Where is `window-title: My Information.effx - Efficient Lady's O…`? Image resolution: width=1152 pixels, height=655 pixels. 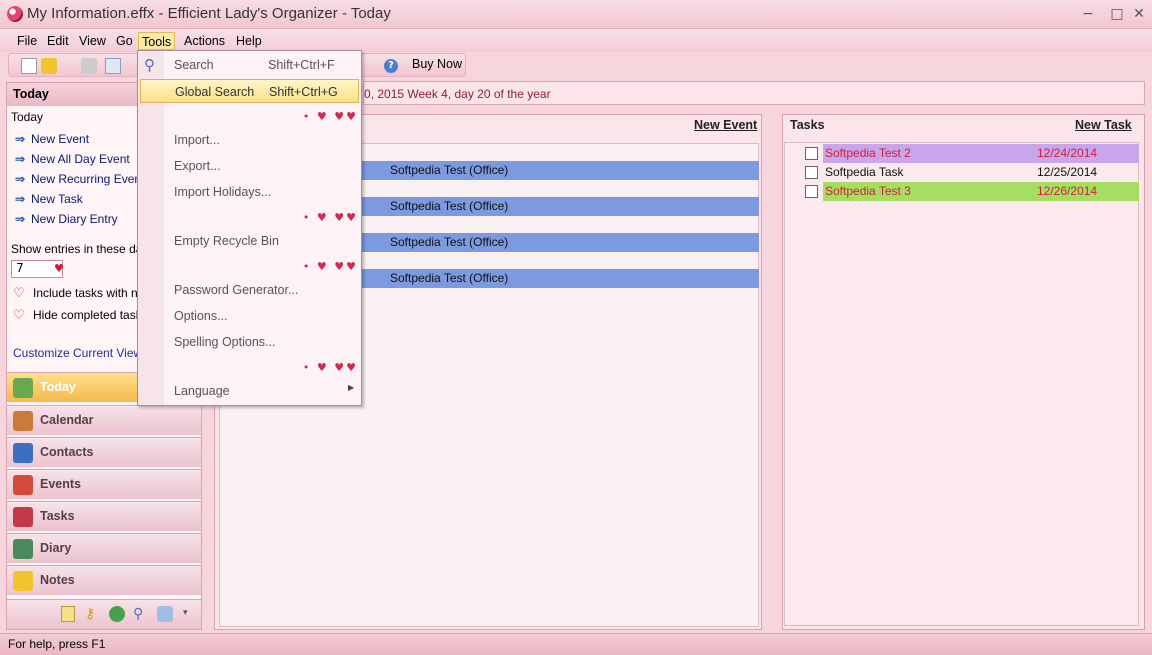
window-title: My Information.effx - Efficient Lady's O… is located at coordinates (209, 13).